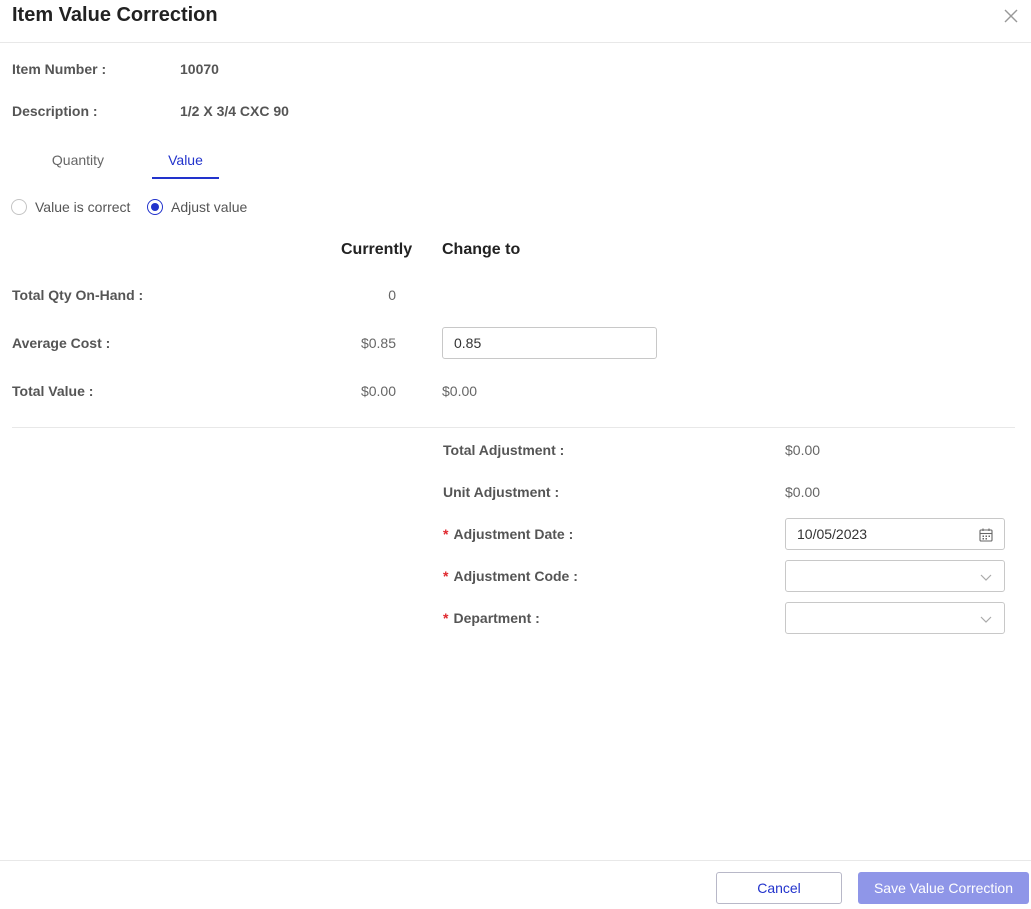 This screenshot has width=1031, height=909. I want to click on total-value-label: Total Value :, so click(53, 391).